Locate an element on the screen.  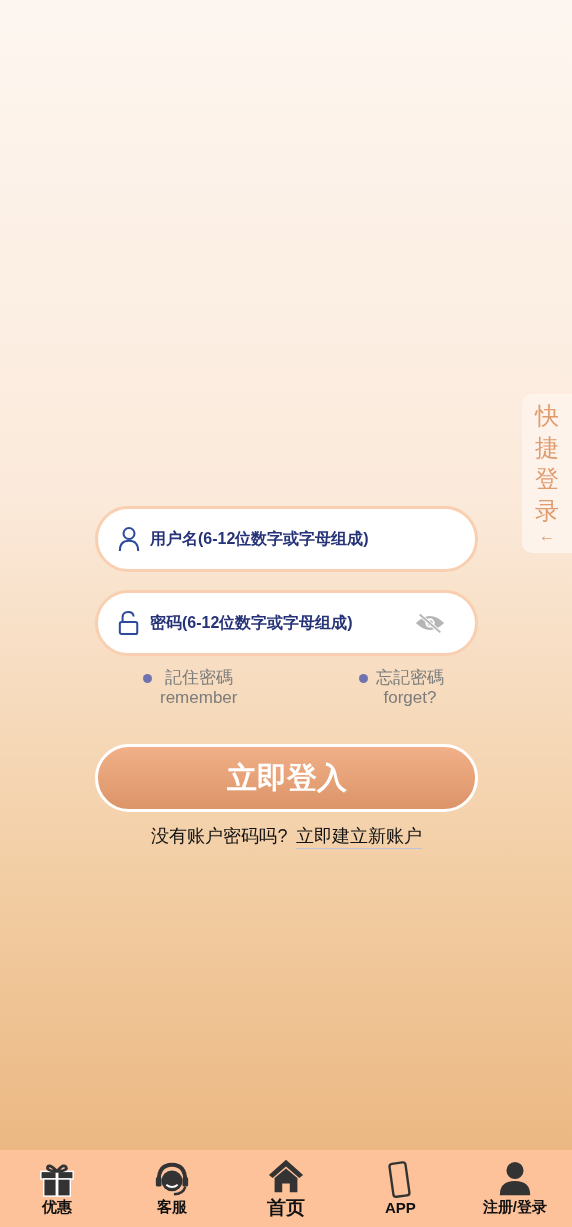
username-field: 用户名(6-12位数字或字母组成) is located at coordinates (296, 539).